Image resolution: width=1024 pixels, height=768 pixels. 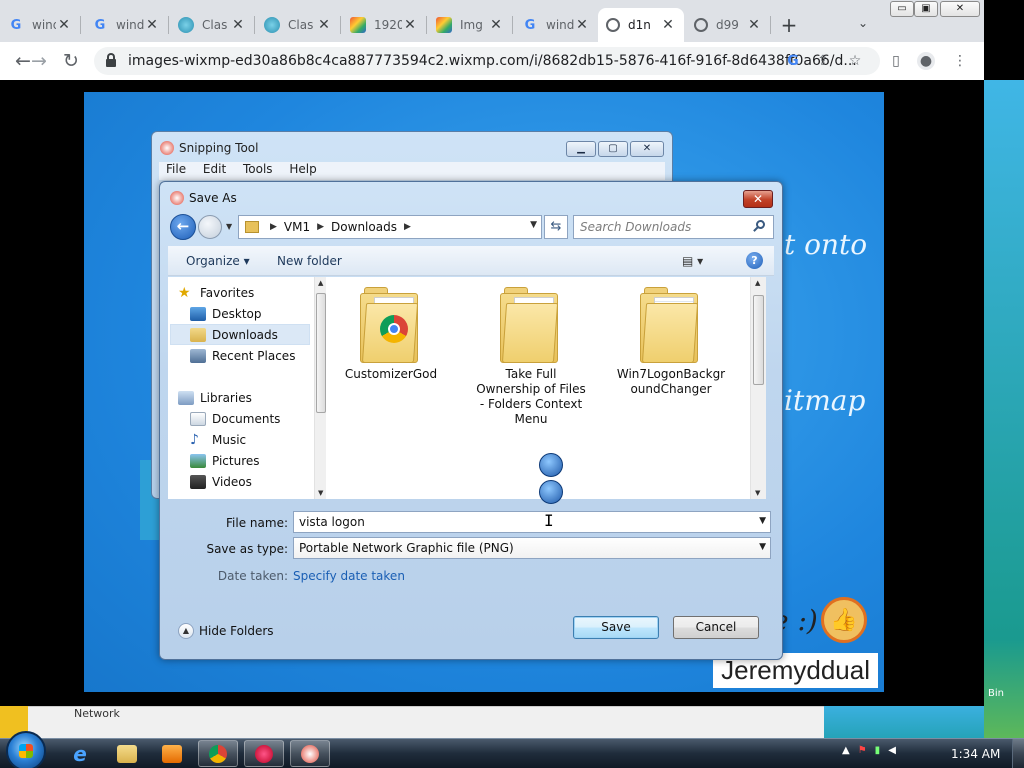 I want to click on folder-item: CustomizerGod, so click(x=391, y=334).